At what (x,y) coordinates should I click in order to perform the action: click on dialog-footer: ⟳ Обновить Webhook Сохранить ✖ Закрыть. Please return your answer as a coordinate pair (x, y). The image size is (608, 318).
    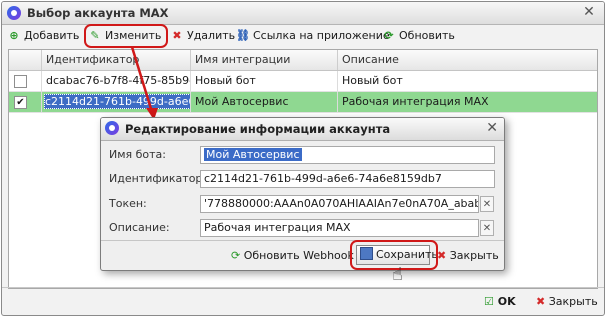
    Looking at the image, I should click on (302, 255).